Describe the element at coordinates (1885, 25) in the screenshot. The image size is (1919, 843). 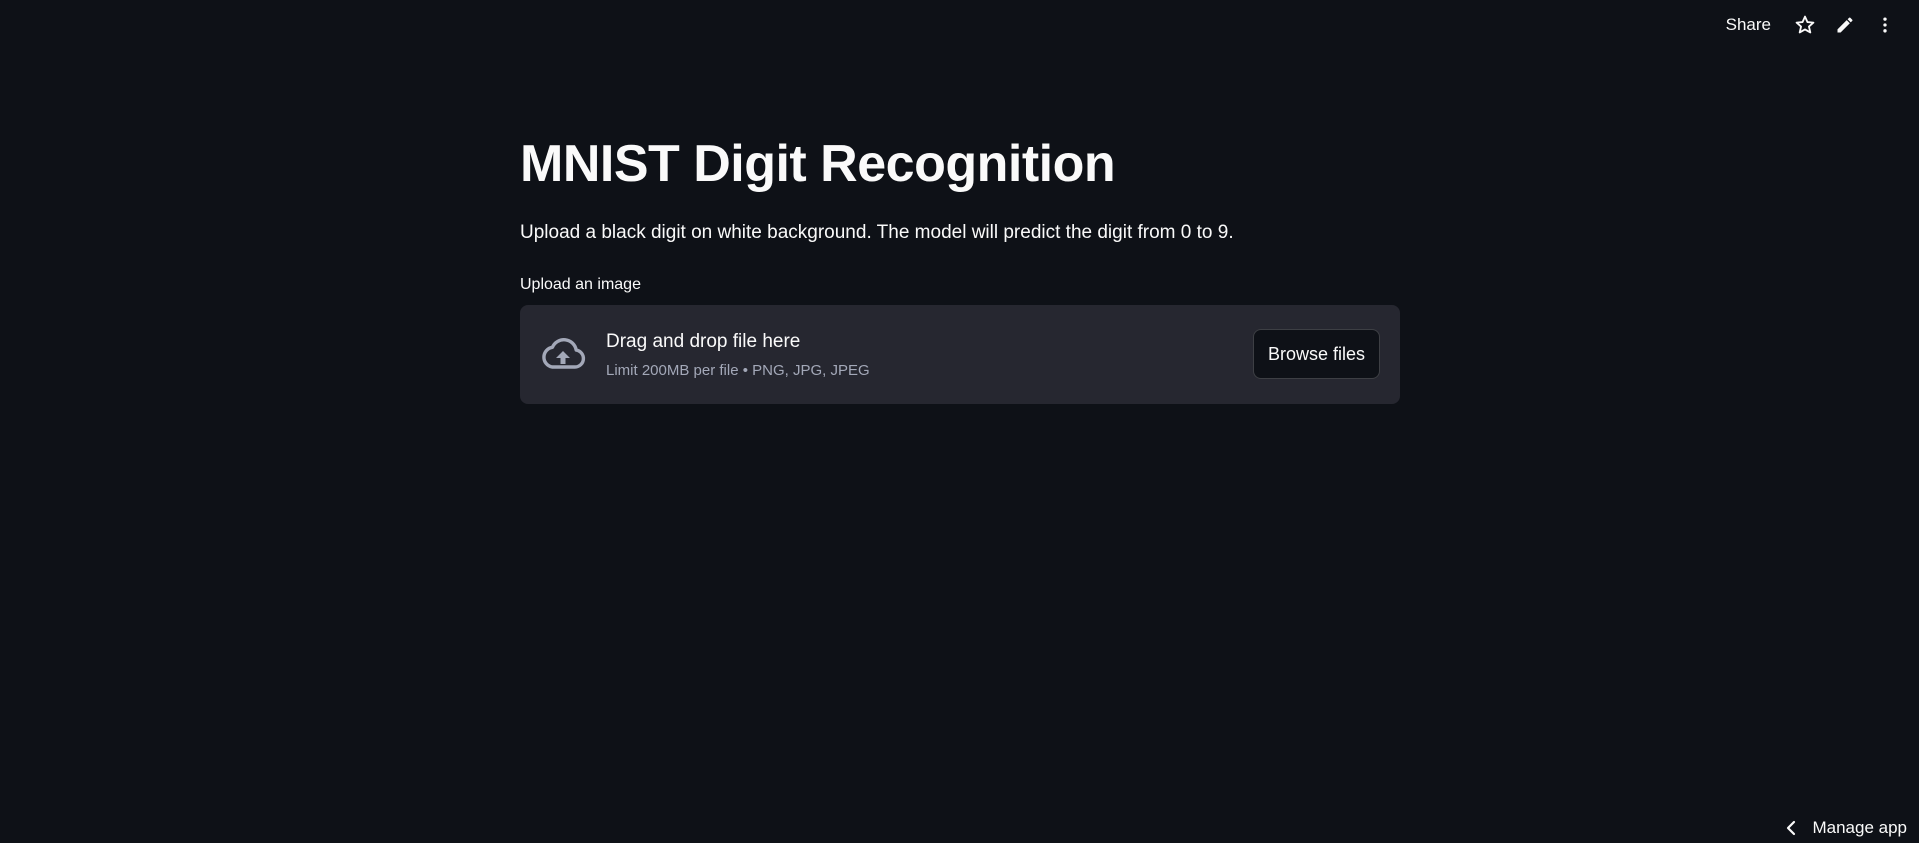
I see `more-vert-icon` at that location.